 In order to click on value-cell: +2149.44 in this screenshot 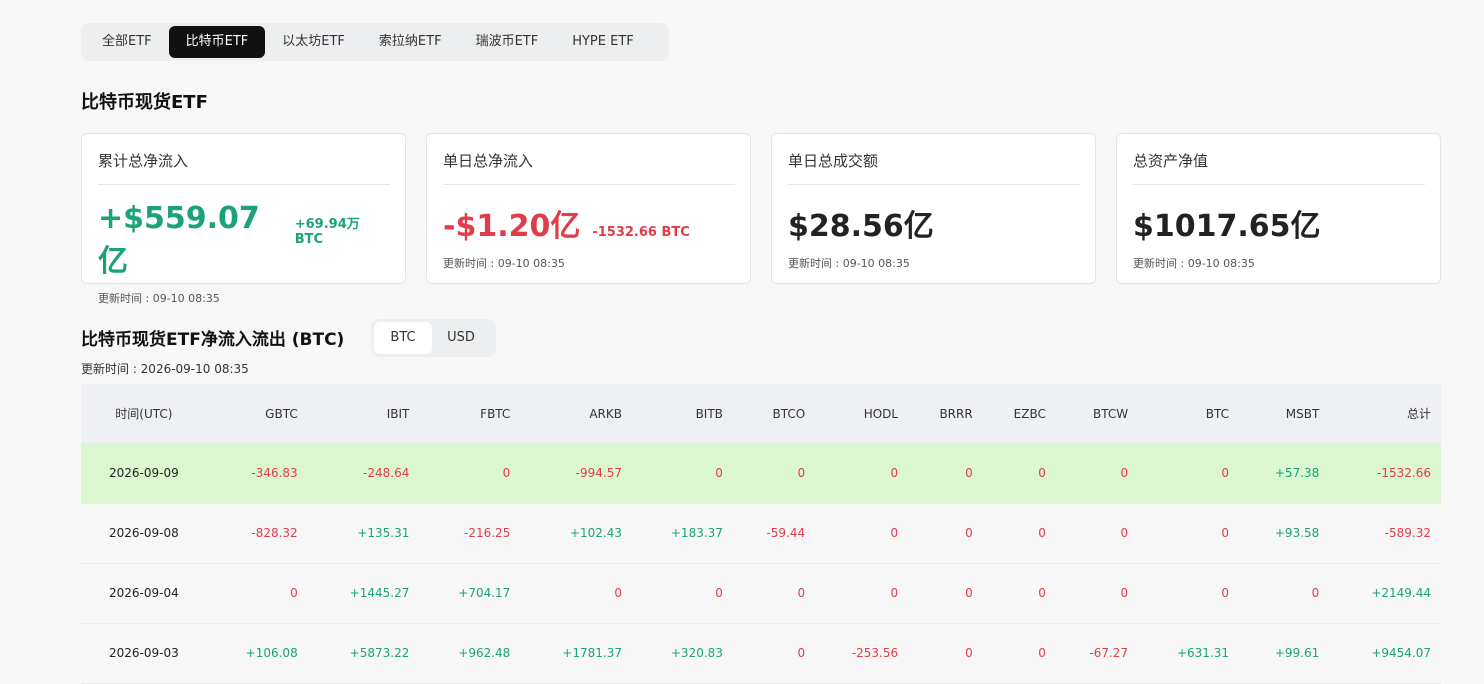, I will do `click(1401, 593)`.